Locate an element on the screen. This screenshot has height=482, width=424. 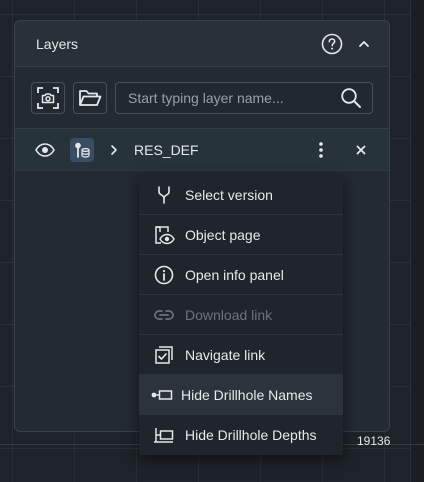
menu-item-label: Hide Drillhole Depths is located at coordinates (251, 435).